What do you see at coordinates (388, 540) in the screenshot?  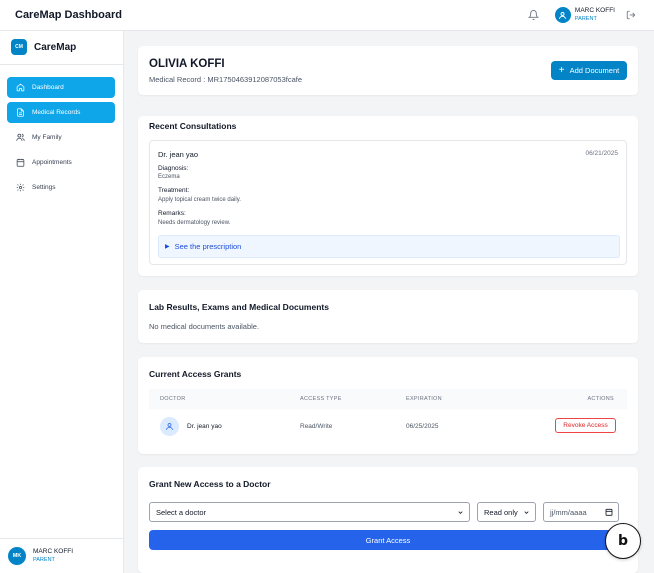 I see `grant-access-button: Grant Access` at bounding box center [388, 540].